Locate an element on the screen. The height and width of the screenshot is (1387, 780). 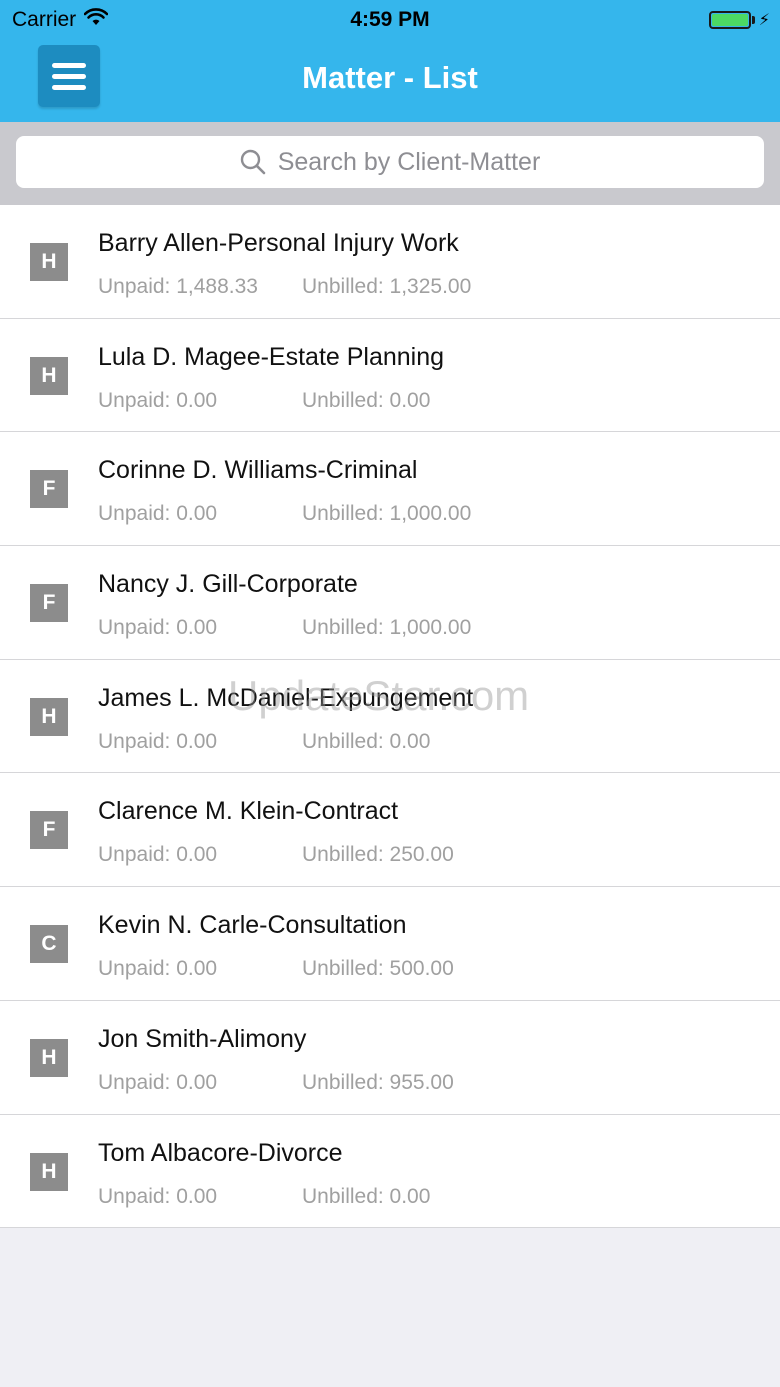
search-bar-container: Search by Client-Matter is located at coordinates (390, 163).